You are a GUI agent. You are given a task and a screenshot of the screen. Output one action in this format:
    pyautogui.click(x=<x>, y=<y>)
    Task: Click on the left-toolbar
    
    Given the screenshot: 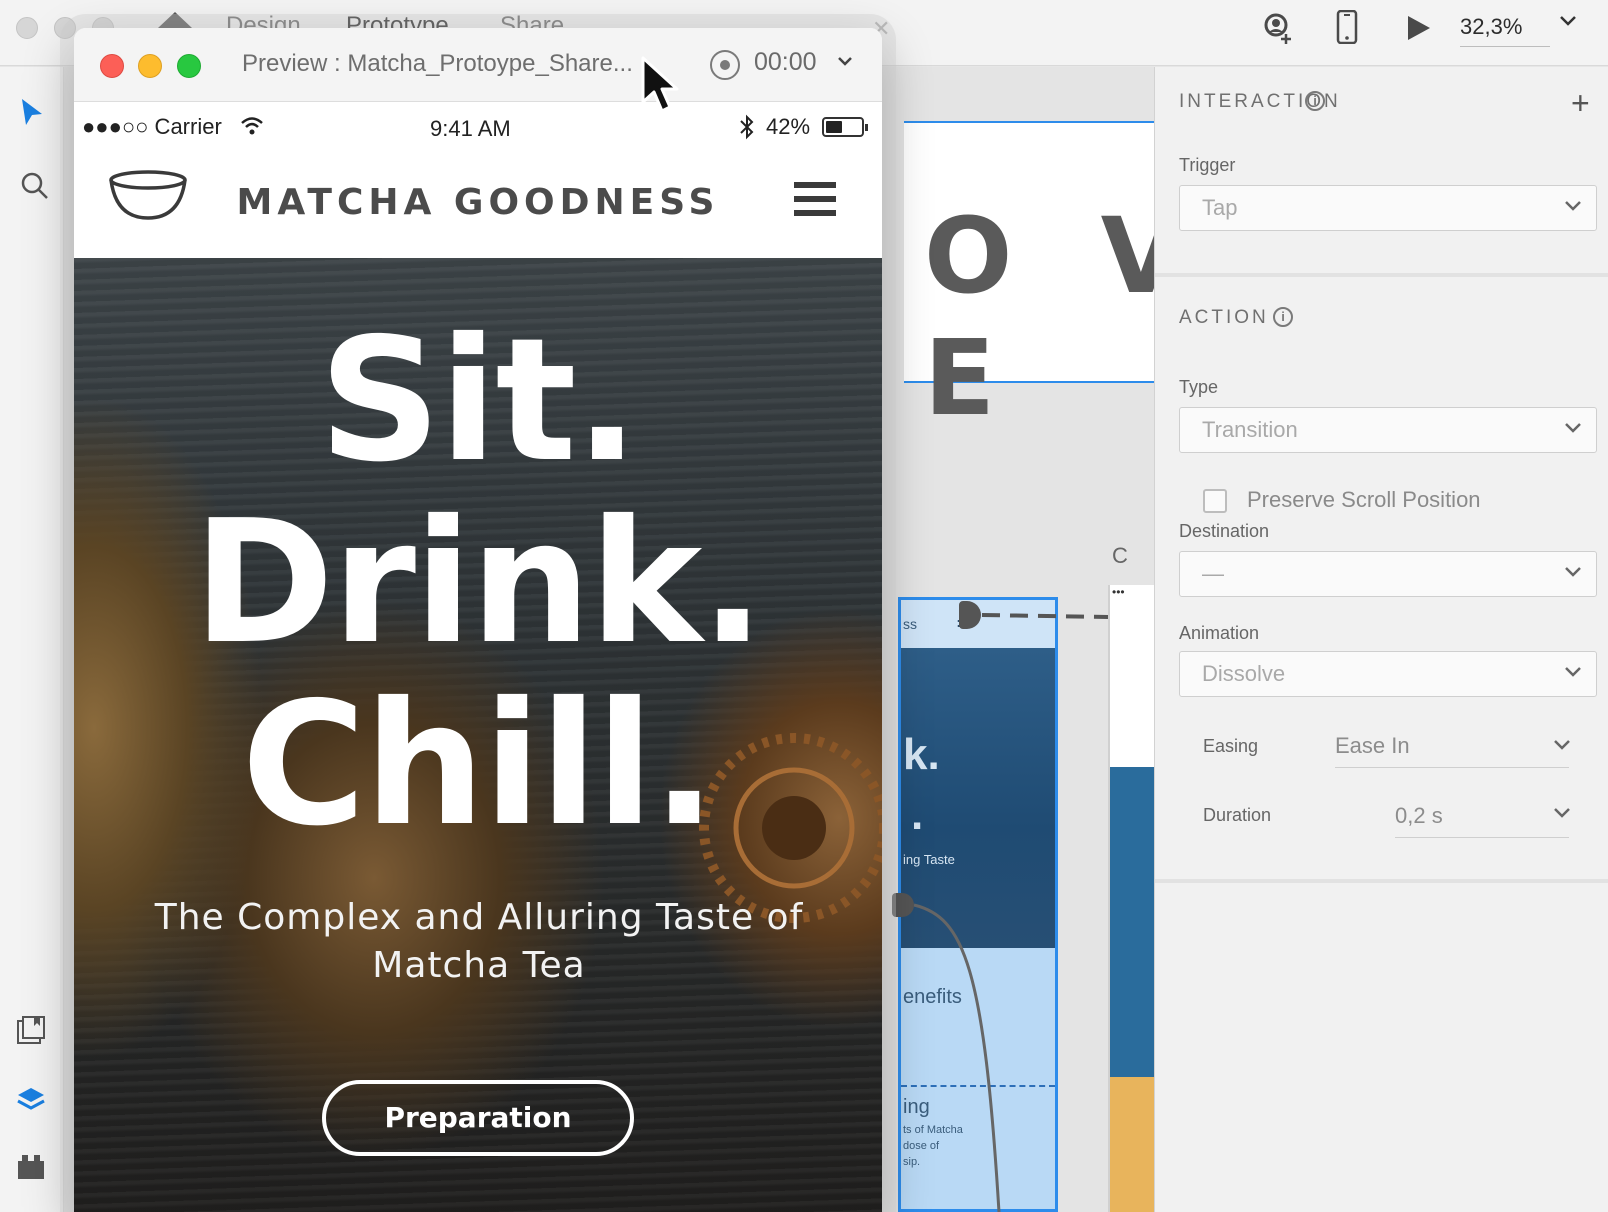 What is the action you would take?
    pyautogui.click(x=32, y=639)
    